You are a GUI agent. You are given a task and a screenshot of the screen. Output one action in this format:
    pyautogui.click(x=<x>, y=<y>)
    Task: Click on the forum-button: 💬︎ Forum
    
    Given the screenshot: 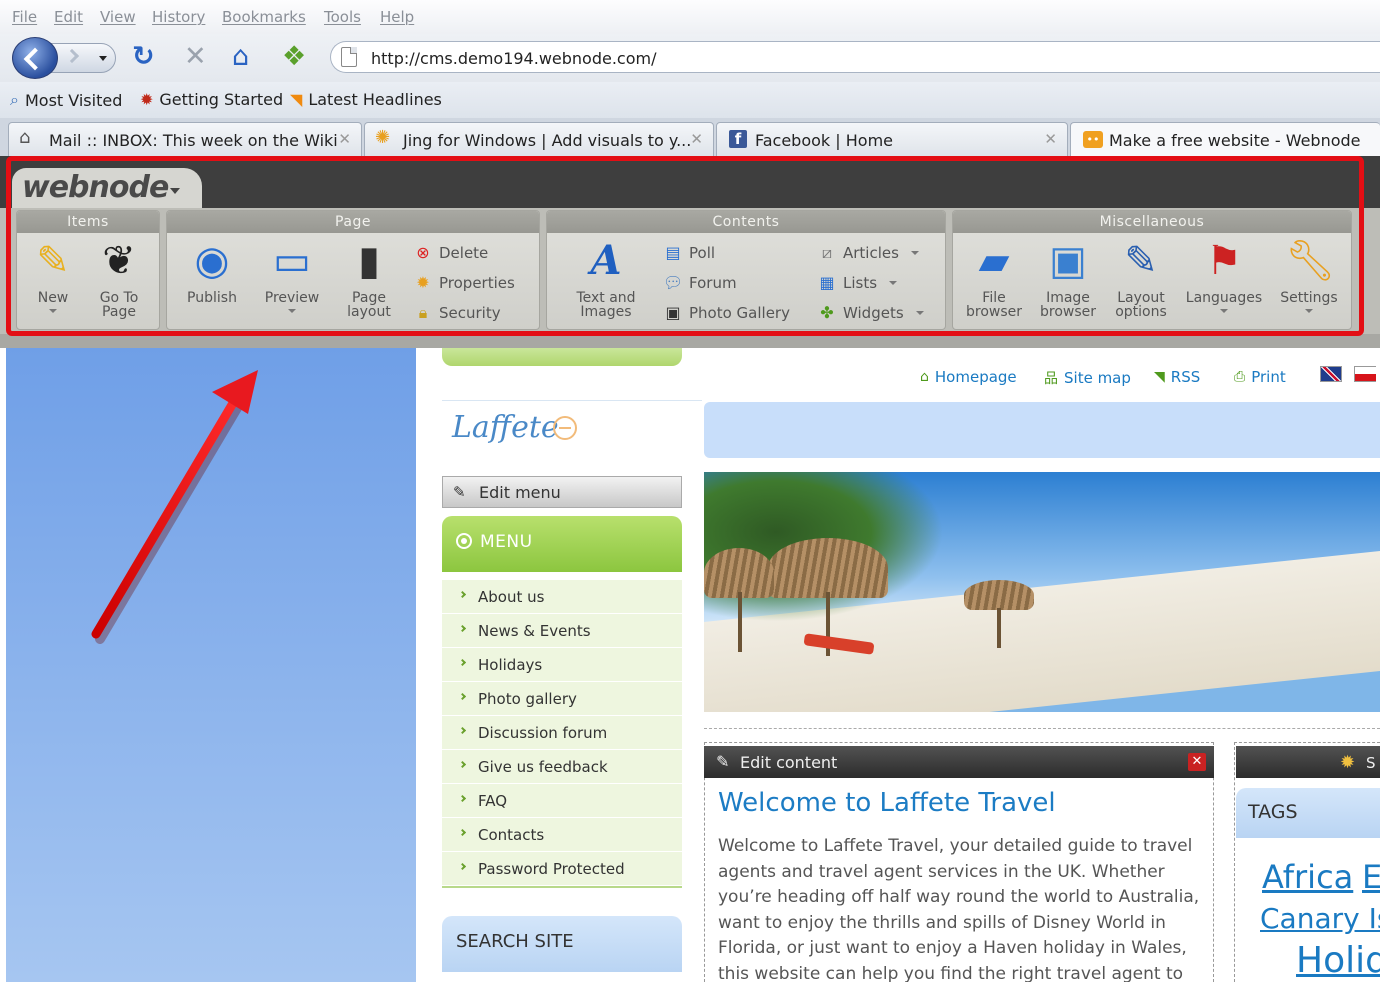 What is the action you would take?
    pyautogui.click(x=700, y=282)
    